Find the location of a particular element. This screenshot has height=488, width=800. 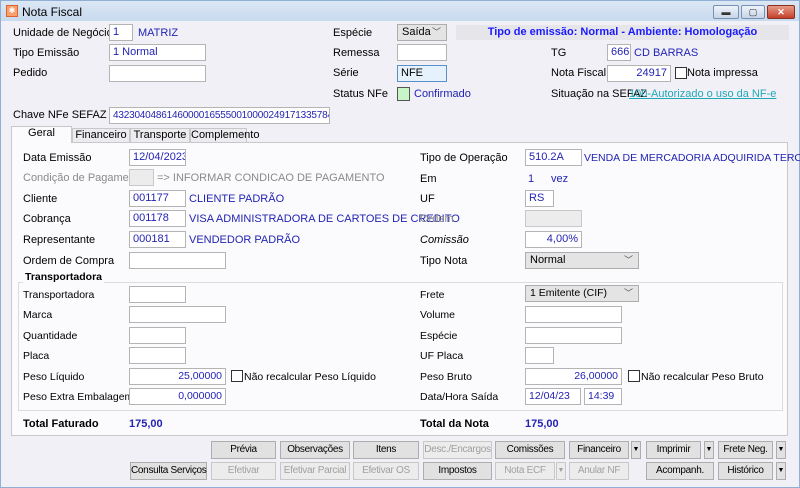

unidade-label: Unidade de Negócio is located at coordinates (63, 33).